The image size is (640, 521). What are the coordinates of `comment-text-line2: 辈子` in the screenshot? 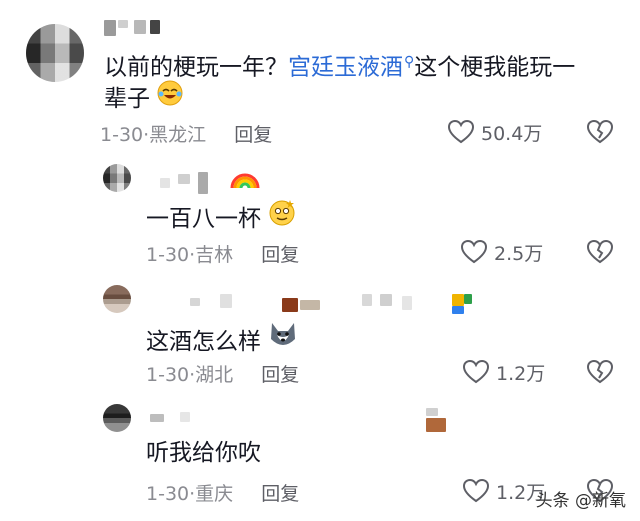 It's located at (143, 99).